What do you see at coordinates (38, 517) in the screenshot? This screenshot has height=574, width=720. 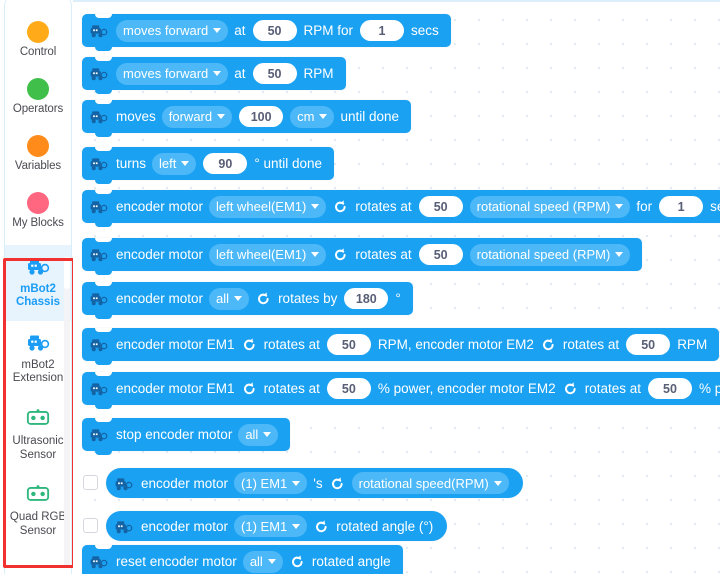 I see `extension-label-line1: Quad RGB` at bounding box center [38, 517].